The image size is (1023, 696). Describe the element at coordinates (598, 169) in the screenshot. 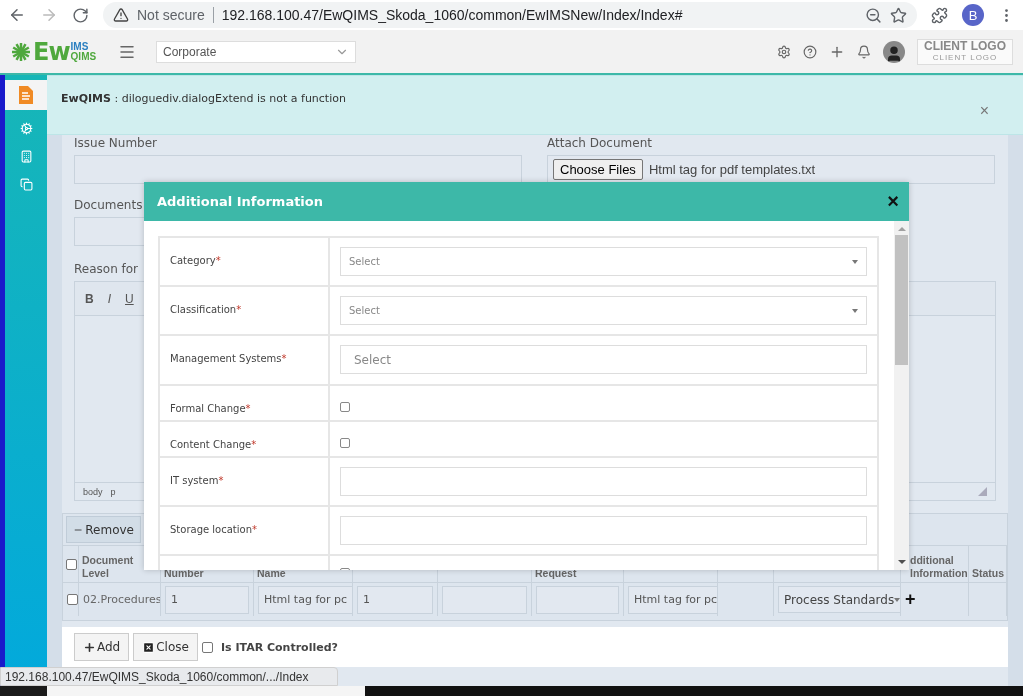

I see `choose-files-button: Choose Files` at that location.